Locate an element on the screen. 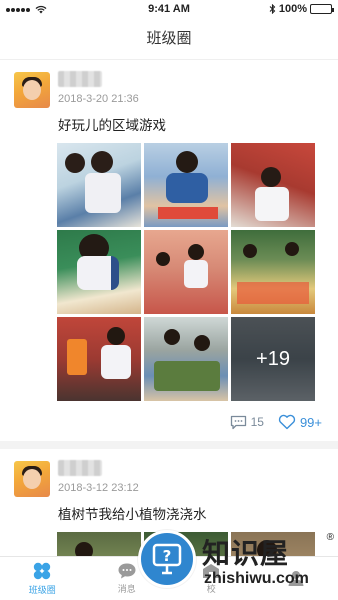  watermark-logo-icon: ? is located at coordinates (167, 559).